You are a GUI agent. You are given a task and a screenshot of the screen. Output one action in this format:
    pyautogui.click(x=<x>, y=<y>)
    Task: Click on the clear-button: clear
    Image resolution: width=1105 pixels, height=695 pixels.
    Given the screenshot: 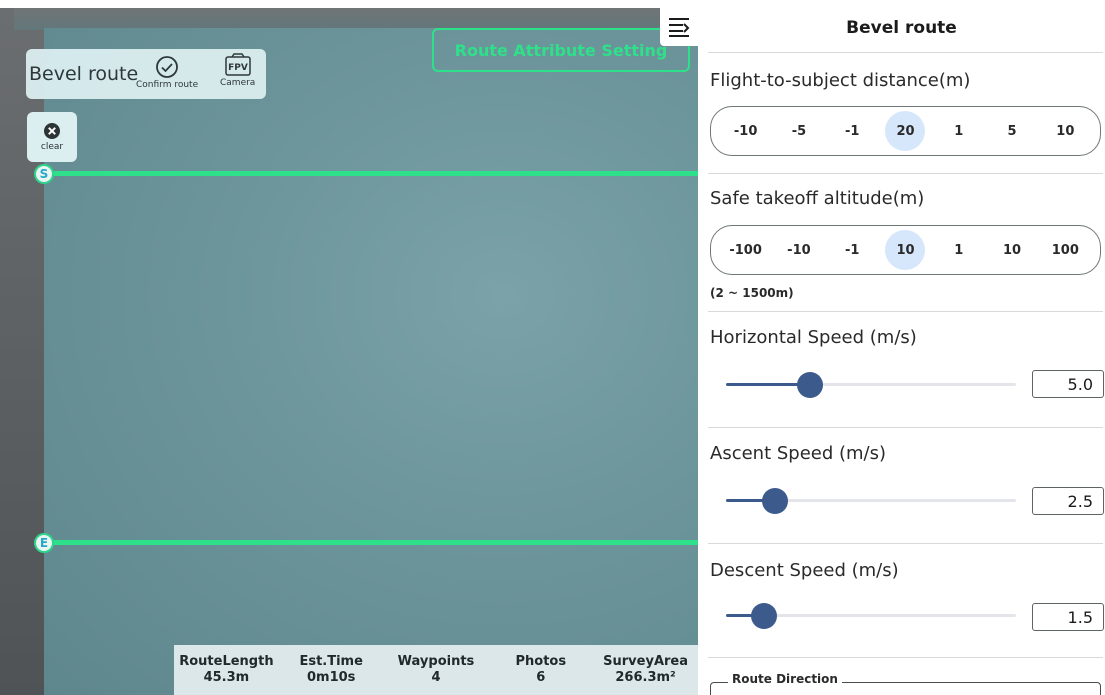 What is the action you would take?
    pyautogui.click(x=52, y=137)
    